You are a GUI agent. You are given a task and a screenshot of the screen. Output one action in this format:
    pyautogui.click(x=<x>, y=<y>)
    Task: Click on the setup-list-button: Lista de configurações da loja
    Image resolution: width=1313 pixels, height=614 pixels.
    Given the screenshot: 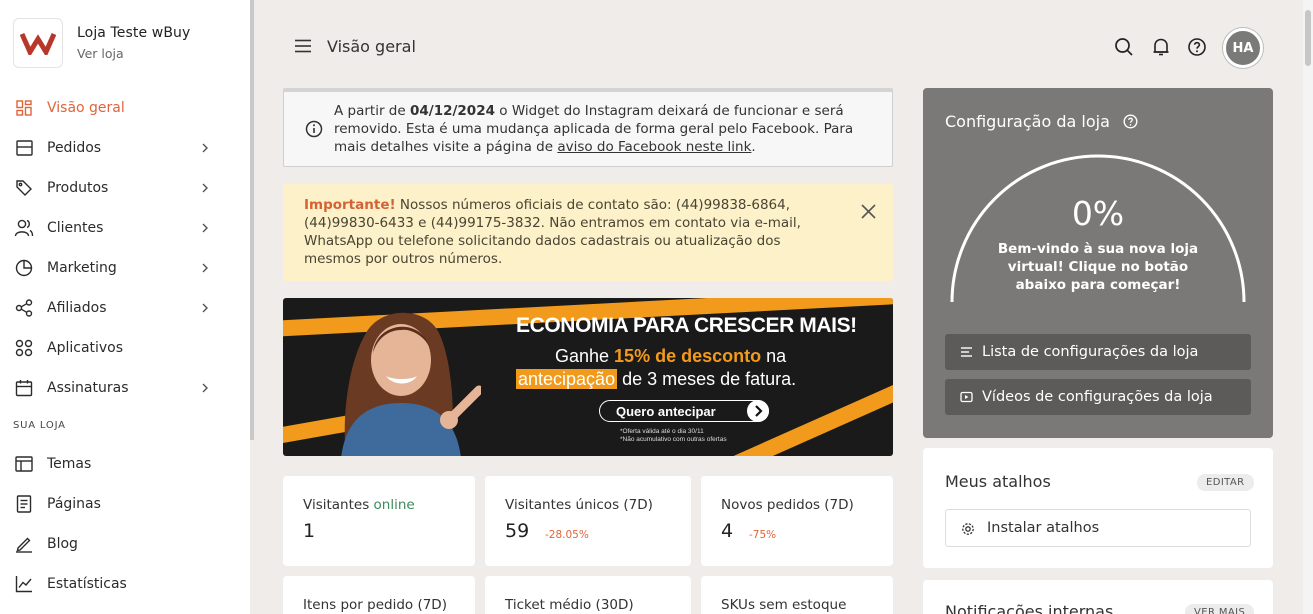 What is the action you would take?
    pyautogui.click(x=1098, y=352)
    